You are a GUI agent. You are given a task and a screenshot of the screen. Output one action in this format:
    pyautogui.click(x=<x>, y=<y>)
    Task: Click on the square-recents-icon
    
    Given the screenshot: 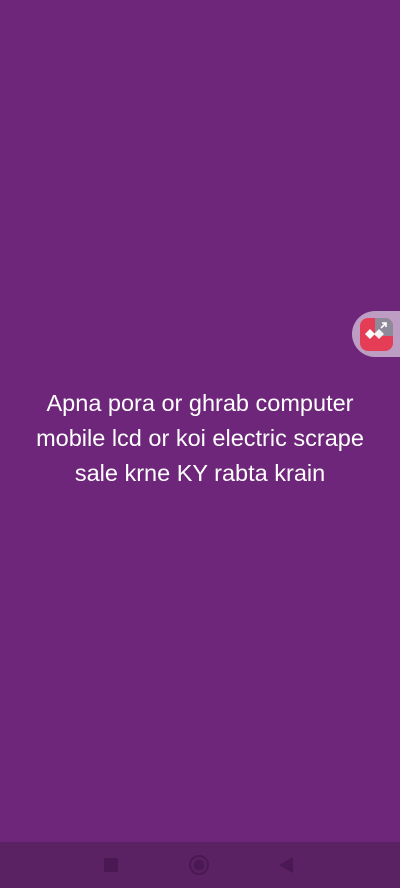 What is the action you would take?
    pyautogui.click(x=111, y=865)
    